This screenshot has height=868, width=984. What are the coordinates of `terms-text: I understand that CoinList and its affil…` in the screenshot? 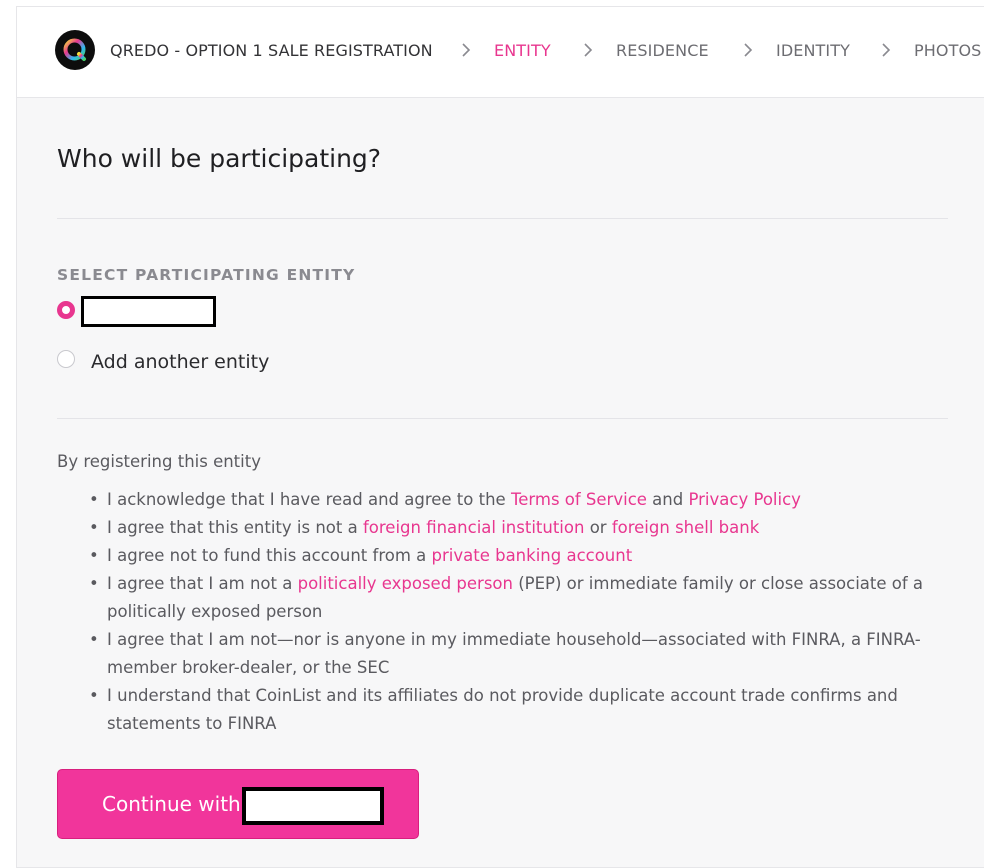 It's located at (502, 709).